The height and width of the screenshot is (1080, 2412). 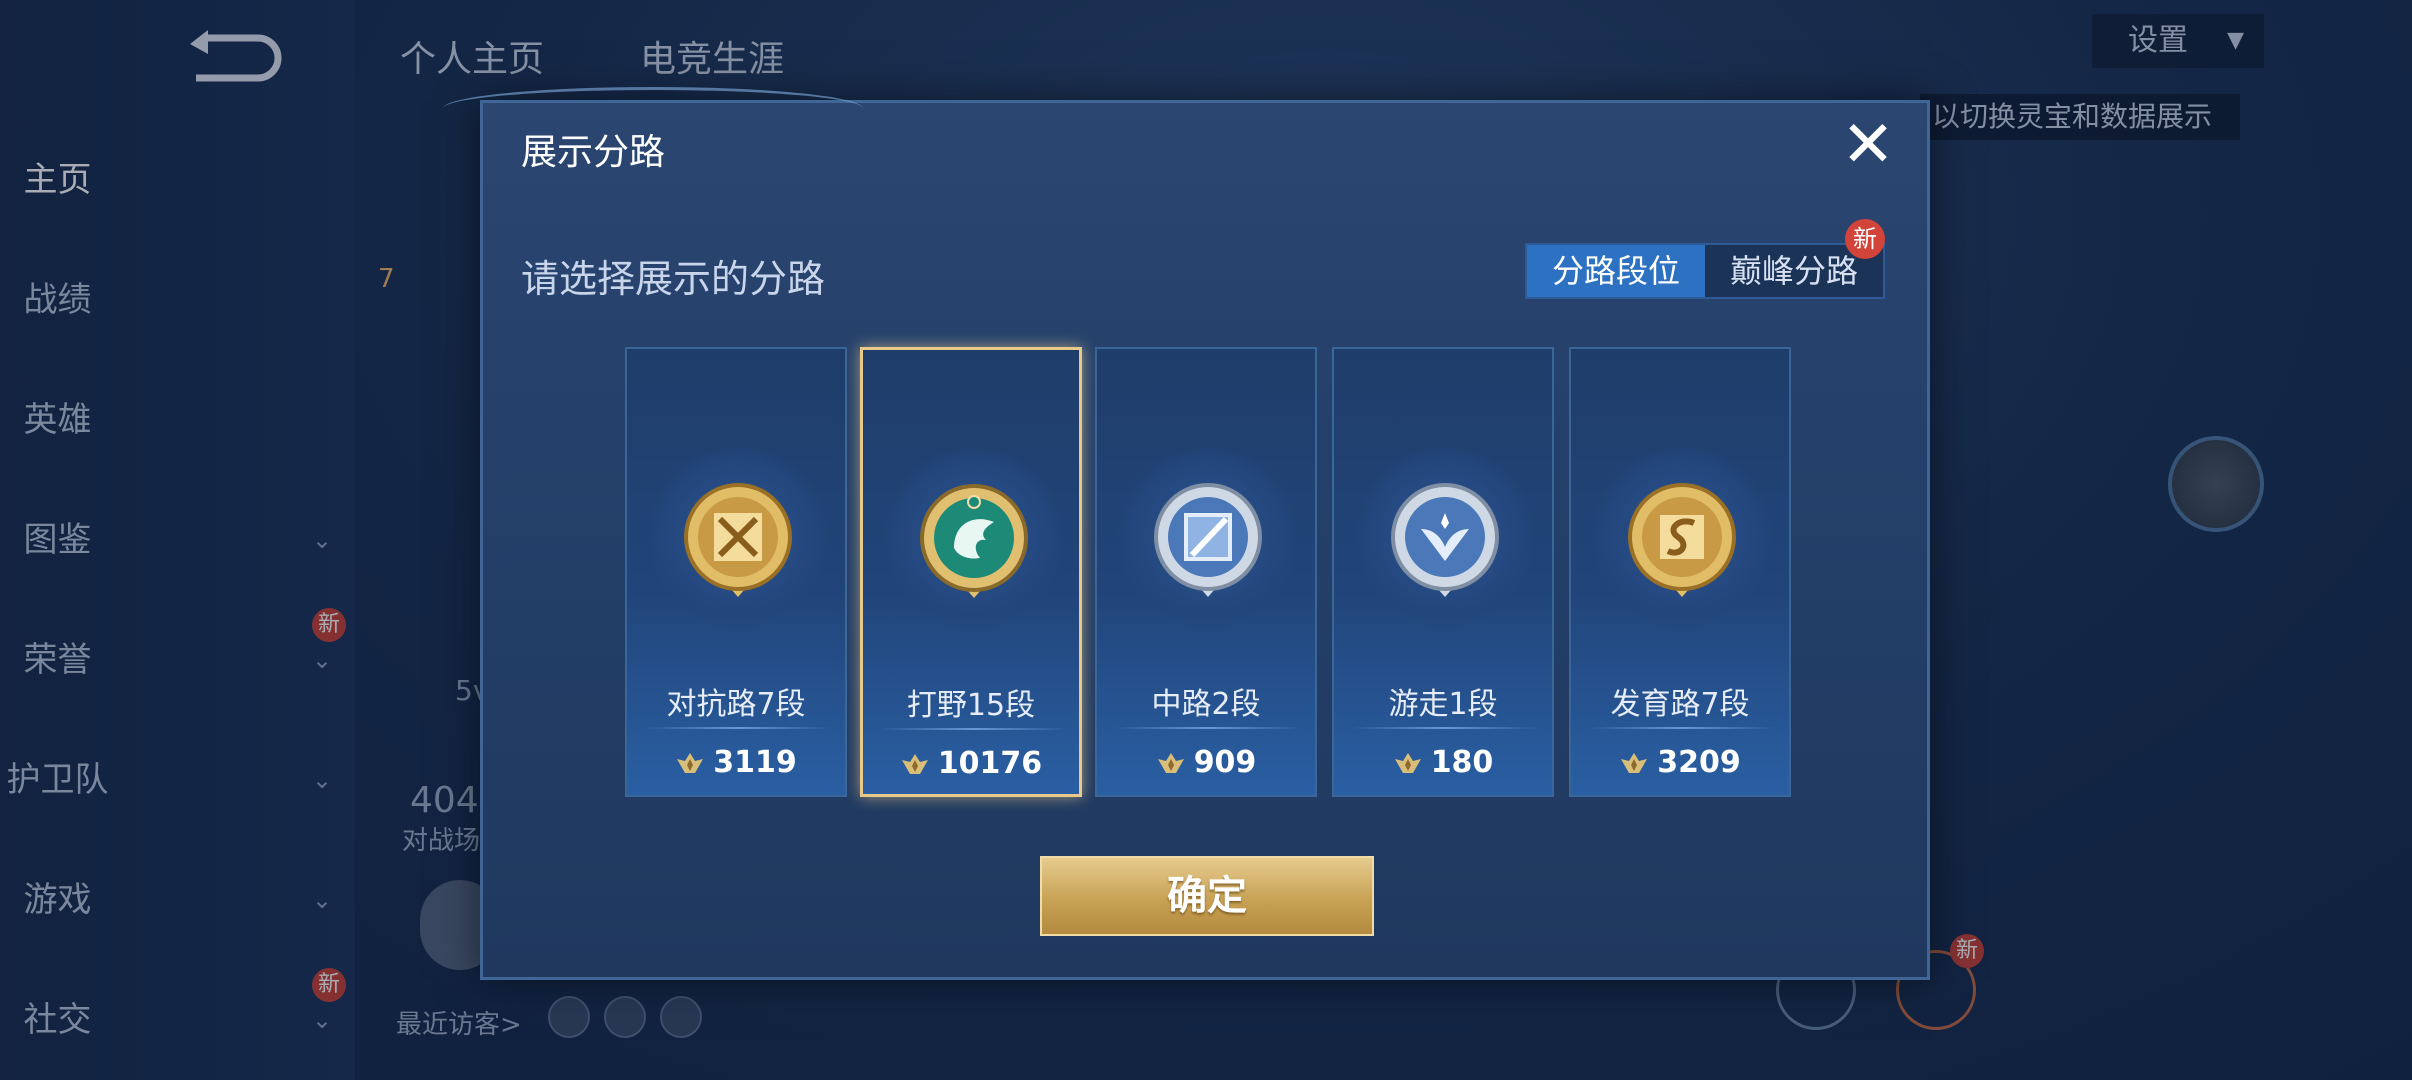 I want to click on lane-rank-label: 对抗路7段, so click(x=736, y=704).